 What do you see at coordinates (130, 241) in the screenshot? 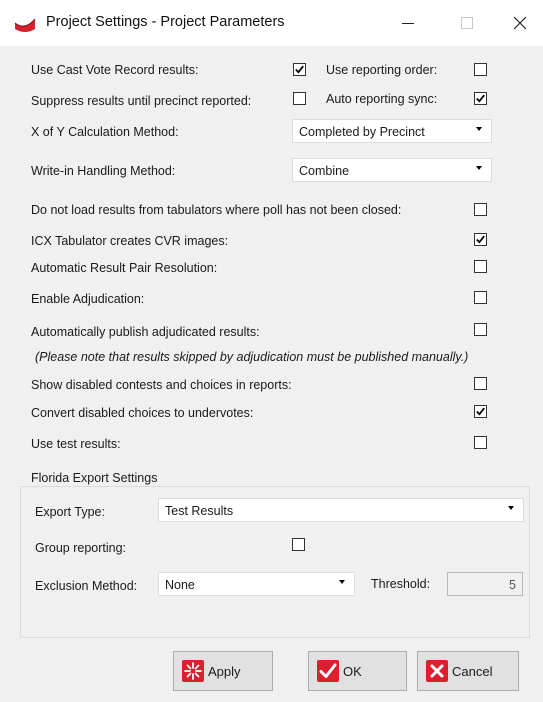
I see `icx-cvr-images-label: ICX Tabulator creates CVR images:` at bounding box center [130, 241].